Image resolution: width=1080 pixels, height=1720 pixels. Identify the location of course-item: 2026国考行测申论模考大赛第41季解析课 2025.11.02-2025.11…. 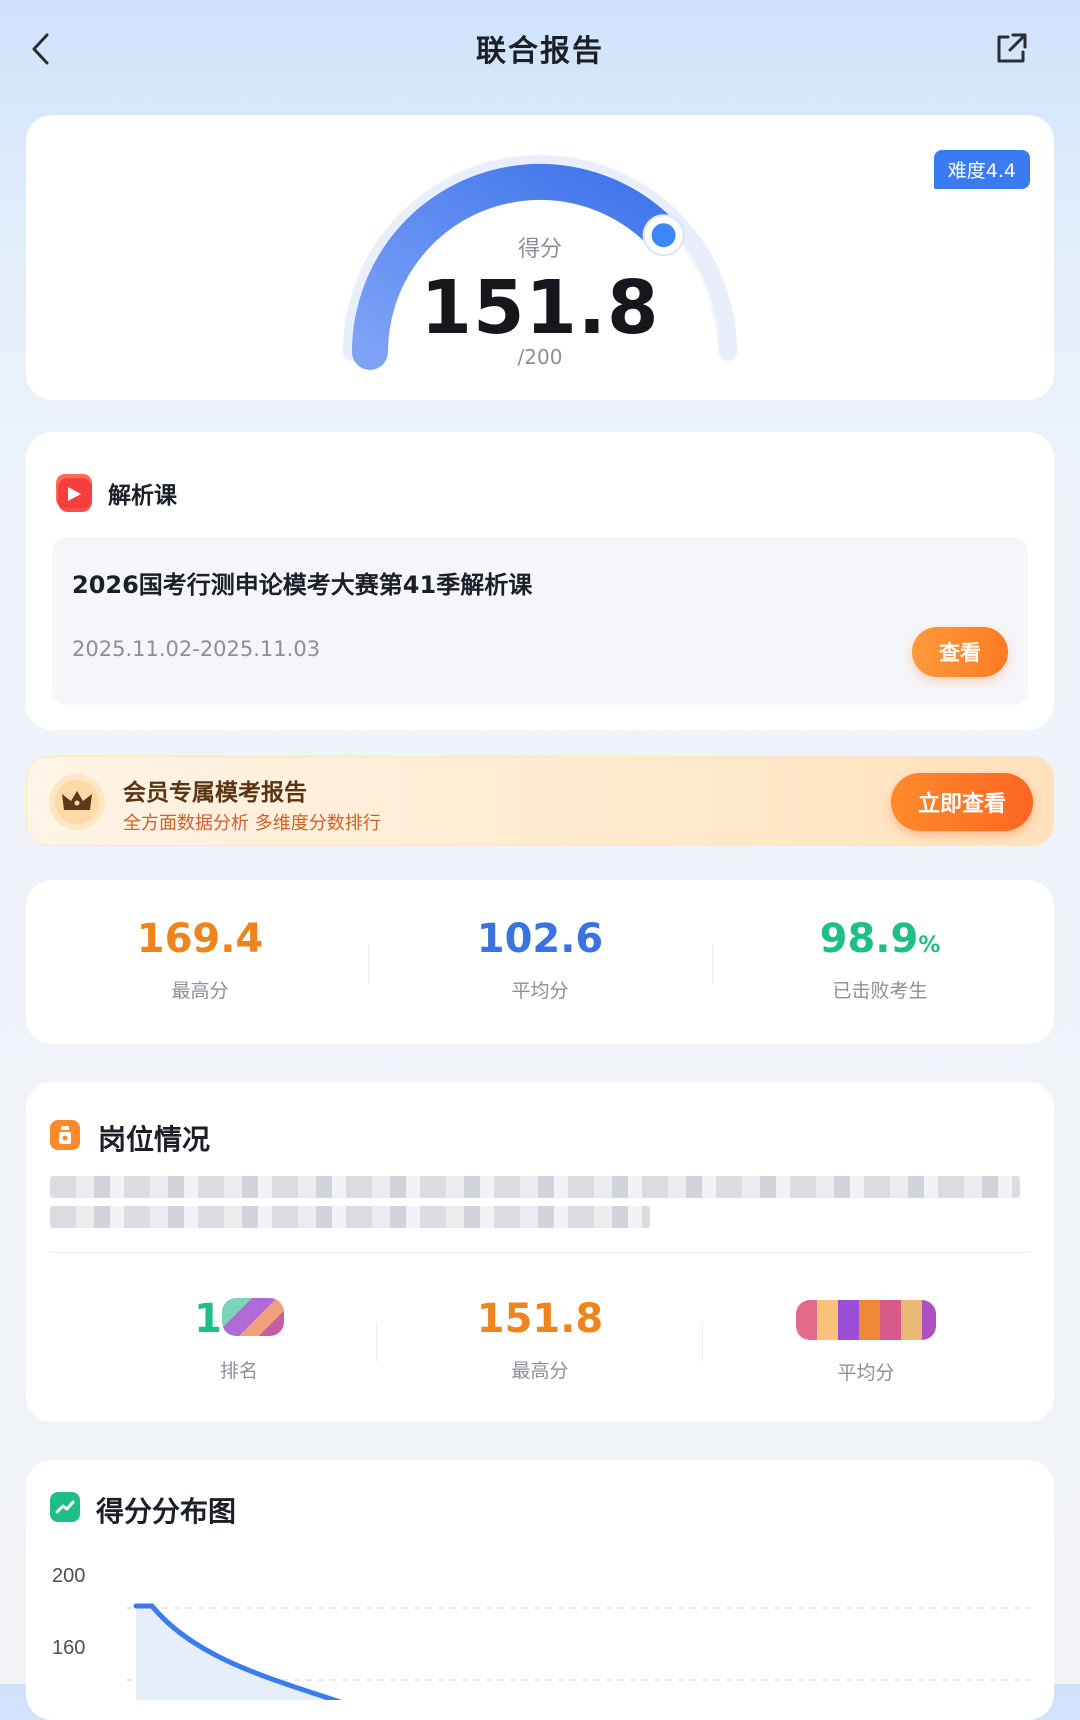
(540, 621).